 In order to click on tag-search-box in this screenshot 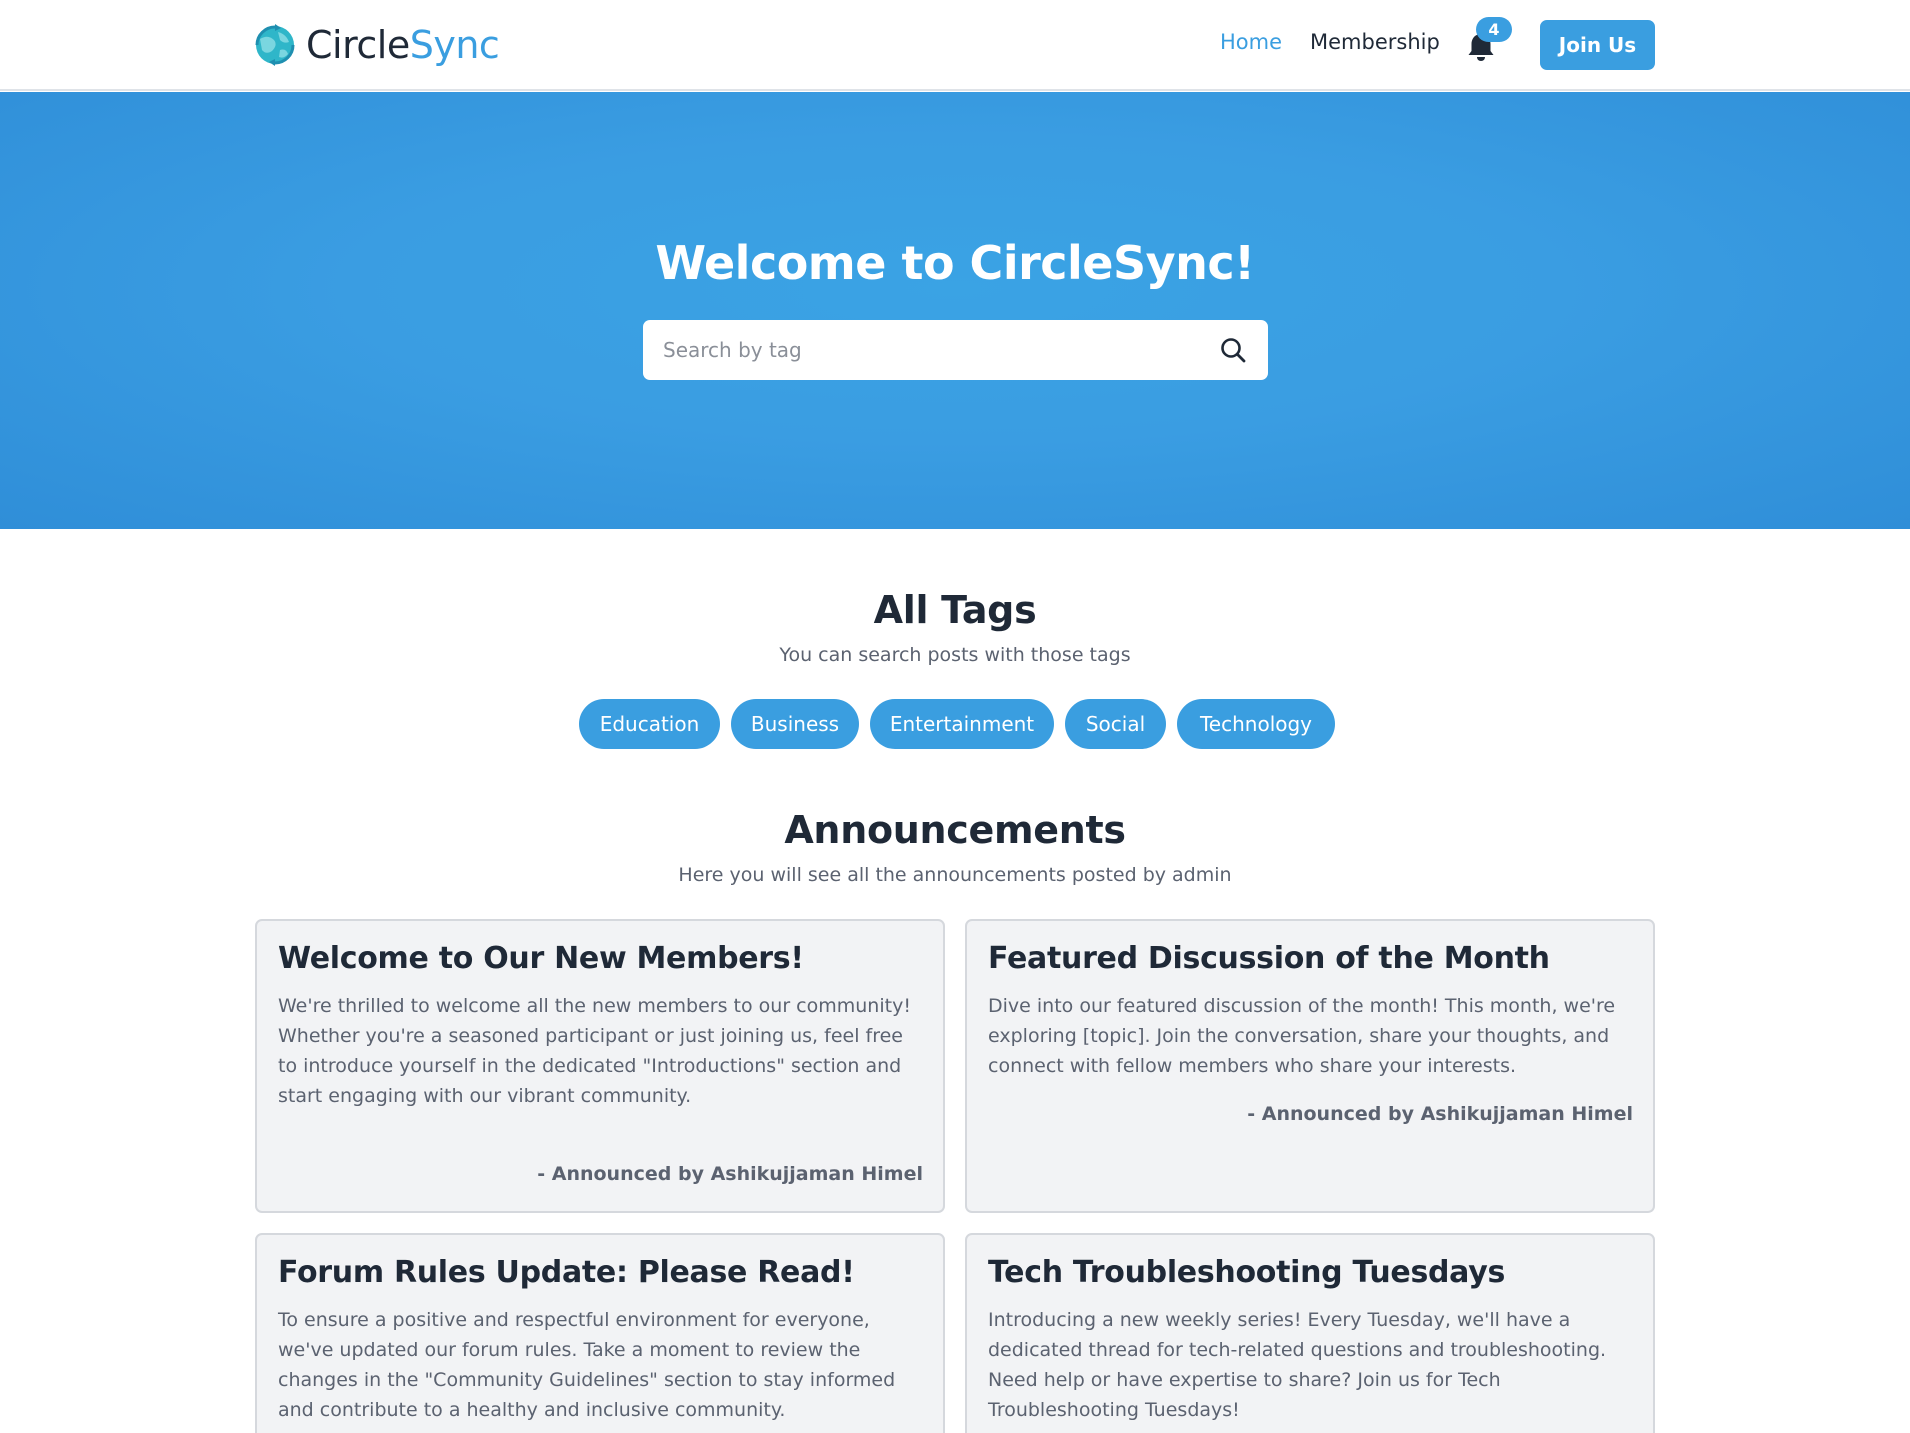, I will do `click(955, 350)`.